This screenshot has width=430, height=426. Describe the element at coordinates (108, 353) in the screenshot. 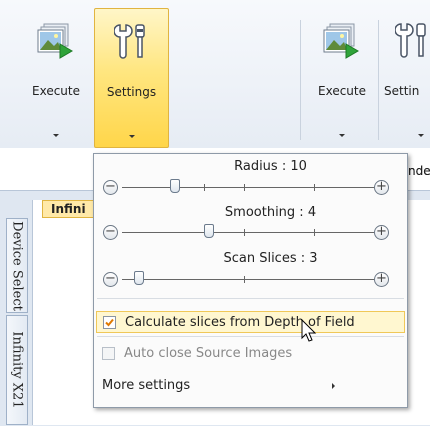

I see `checkbox-unchecked-icon` at that location.